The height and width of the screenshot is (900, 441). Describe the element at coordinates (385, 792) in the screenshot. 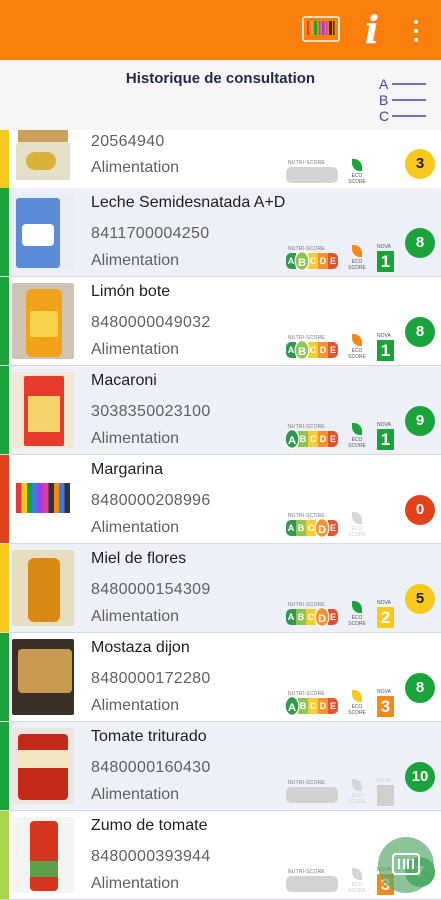

I see `nova-group-badge: NOVA` at that location.